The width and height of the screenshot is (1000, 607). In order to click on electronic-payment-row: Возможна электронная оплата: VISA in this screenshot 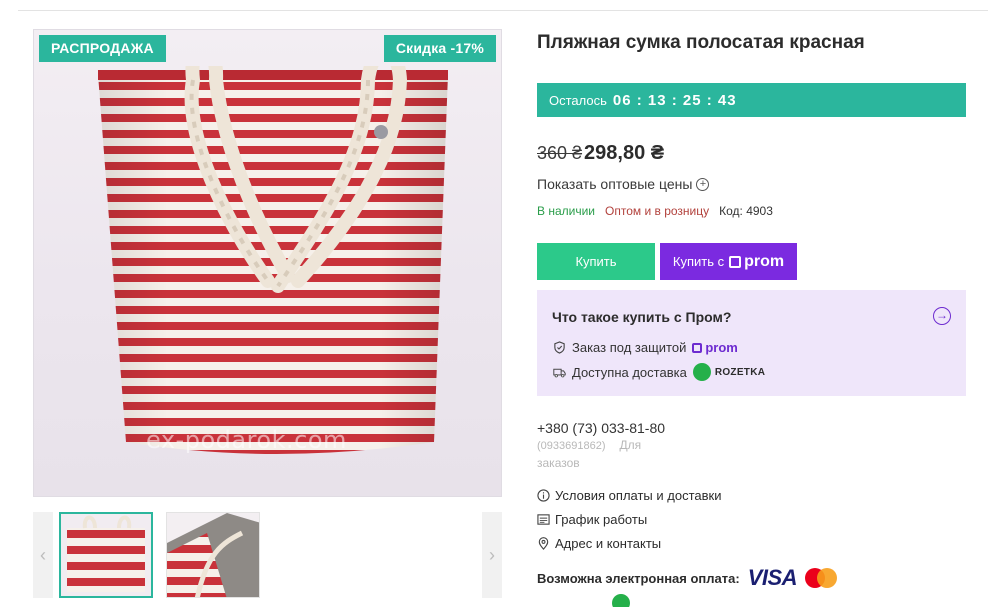, I will do `click(687, 578)`.